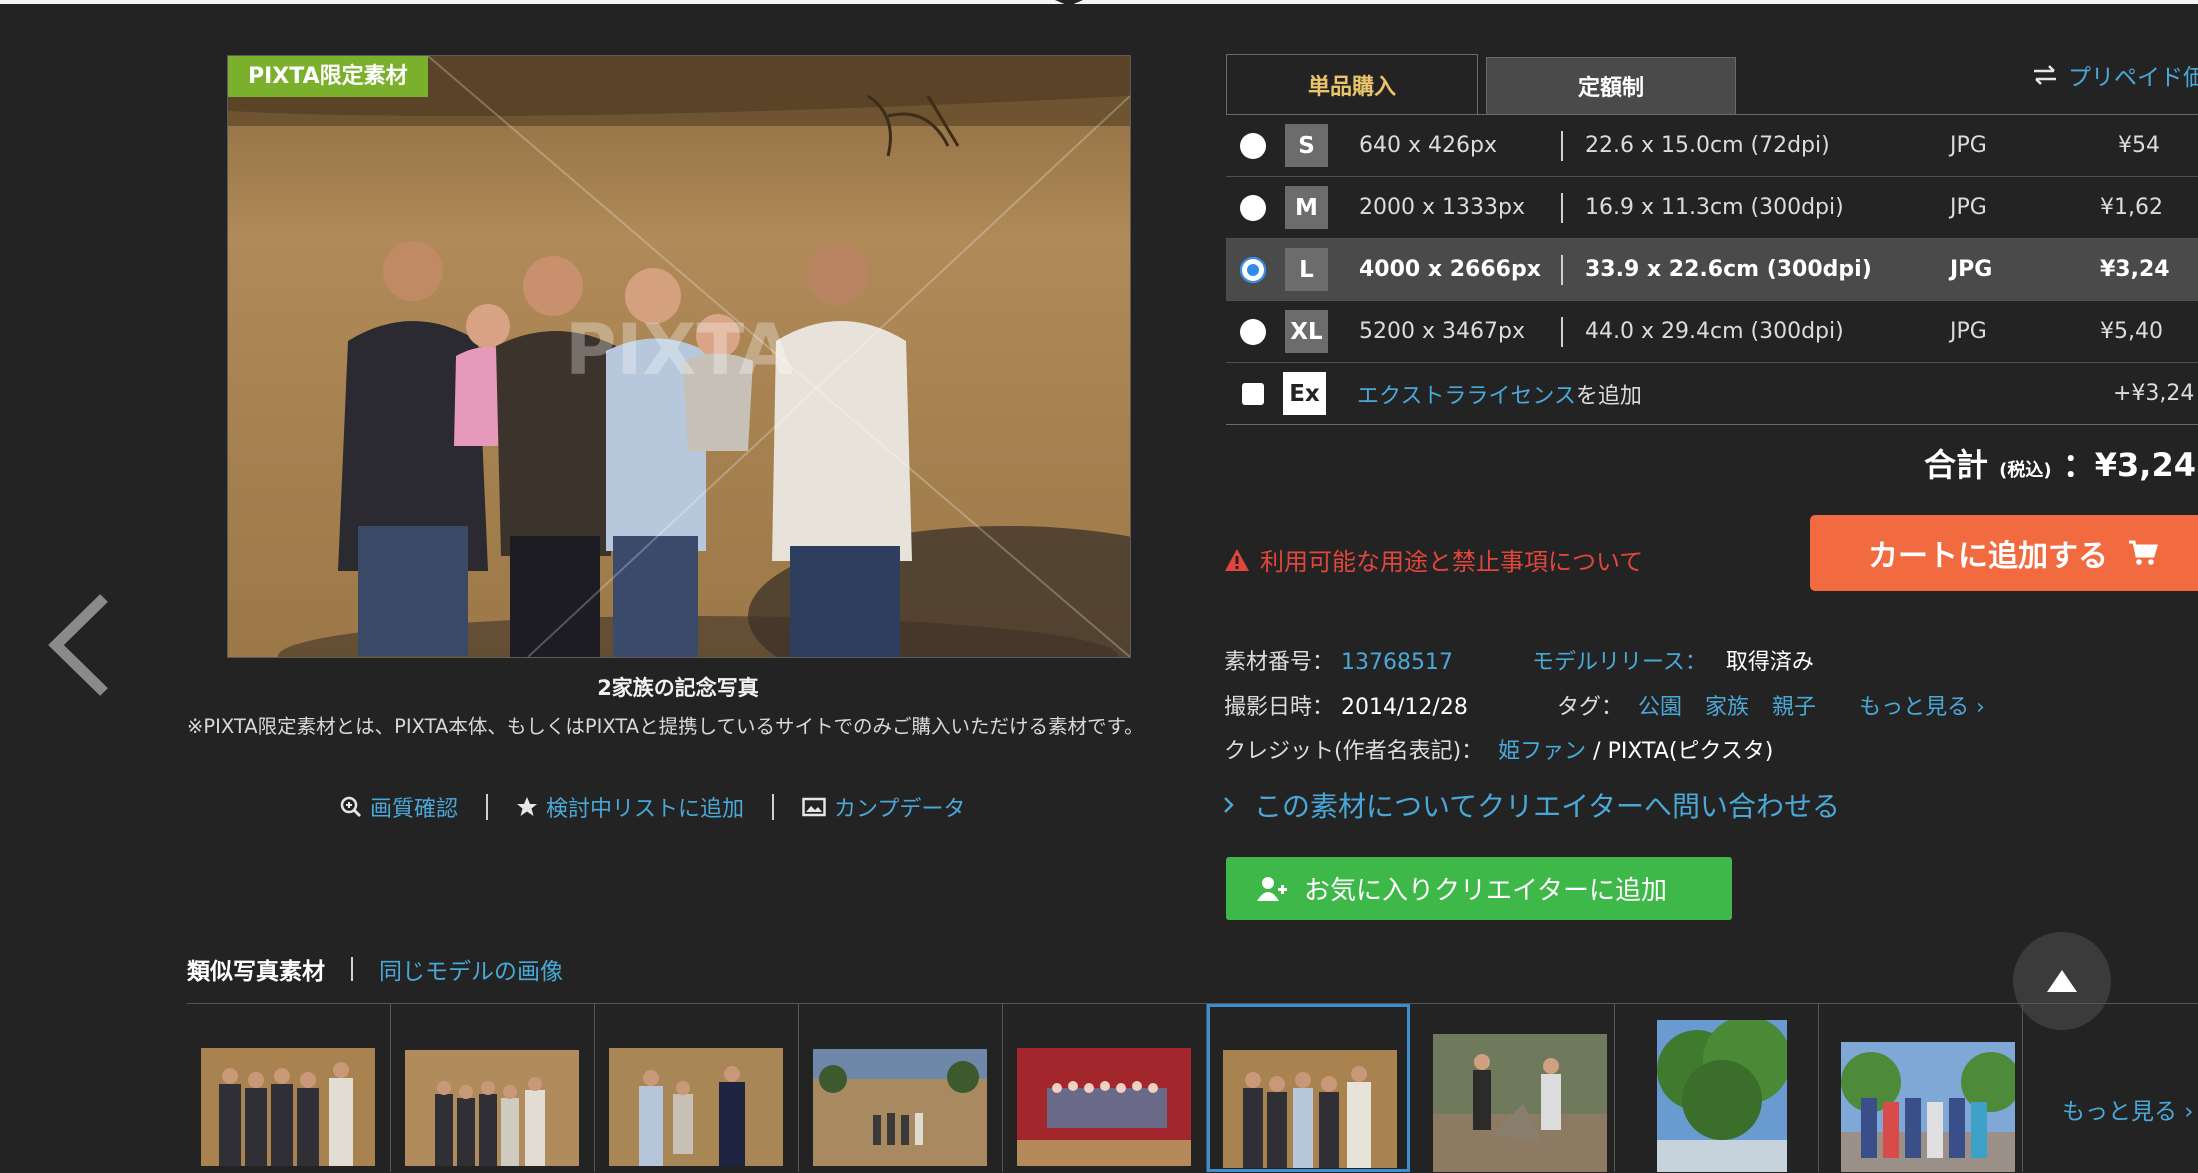  What do you see at coordinates (883, 807) in the screenshot?
I see `comp-data-link: カンプデータ` at bounding box center [883, 807].